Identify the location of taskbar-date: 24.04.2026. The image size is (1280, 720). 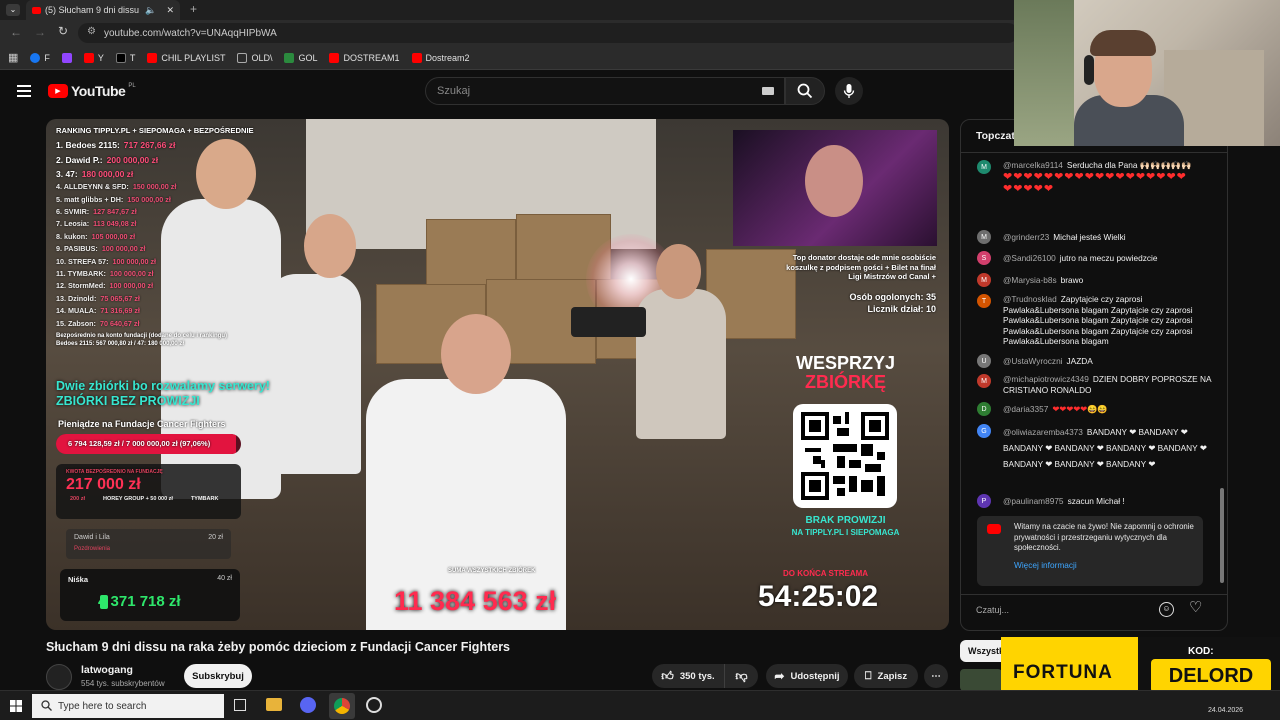
(1226, 710).